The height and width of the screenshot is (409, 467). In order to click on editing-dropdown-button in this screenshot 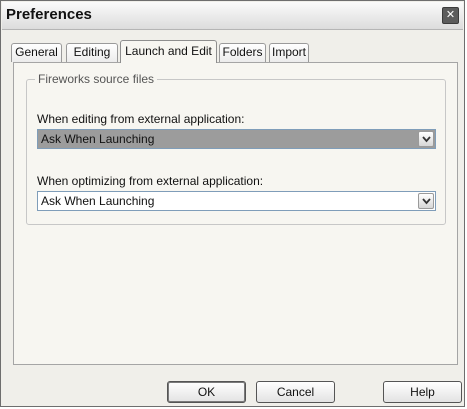, I will do `click(426, 139)`.